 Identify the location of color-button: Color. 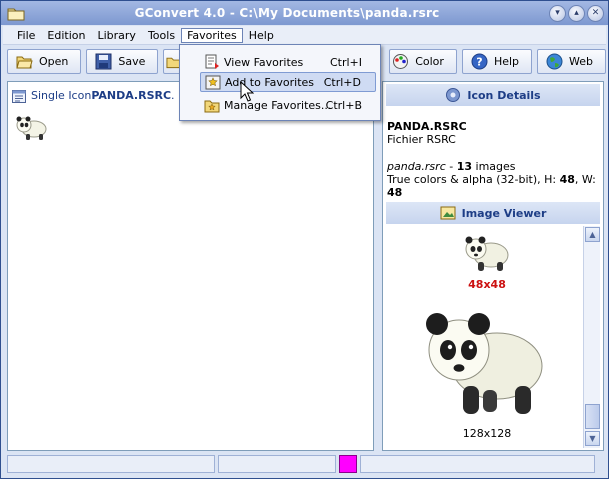
(423, 61).